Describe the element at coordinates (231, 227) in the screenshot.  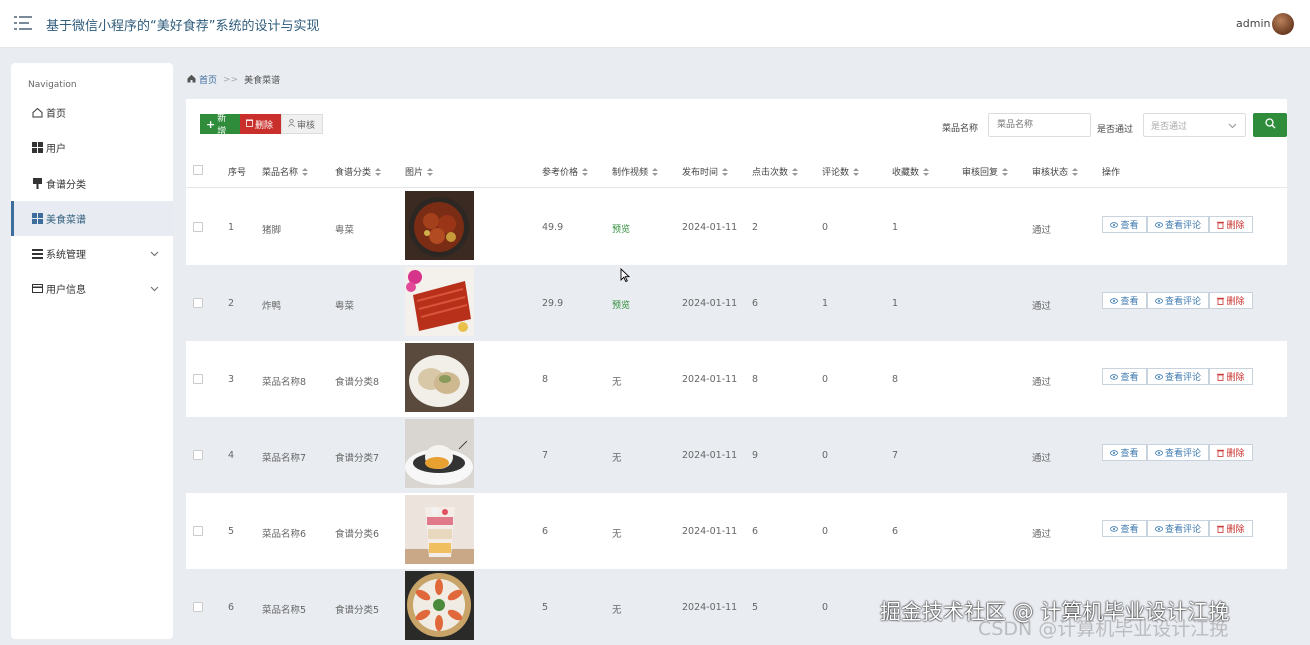
I see `cell-no: 1` at that location.